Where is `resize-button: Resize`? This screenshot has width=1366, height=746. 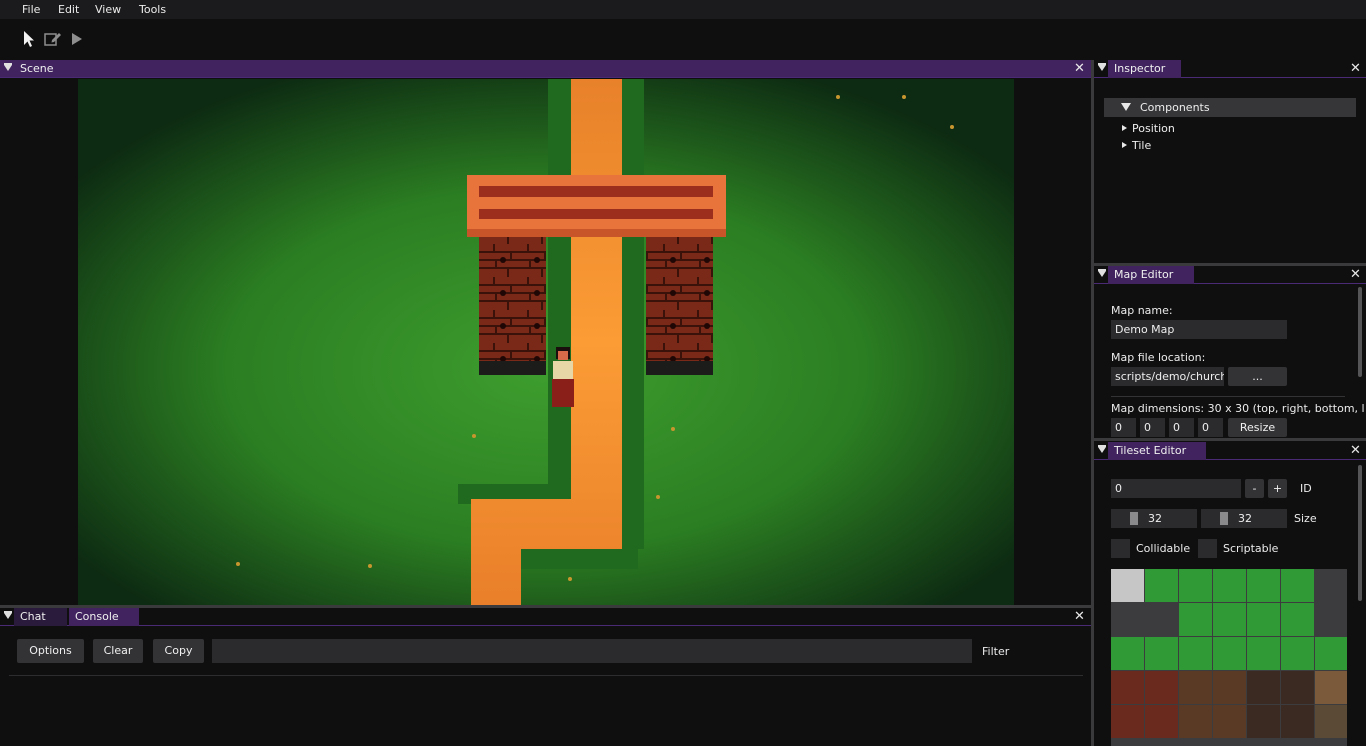
resize-button: Resize is located at coordinates (1257, 427).